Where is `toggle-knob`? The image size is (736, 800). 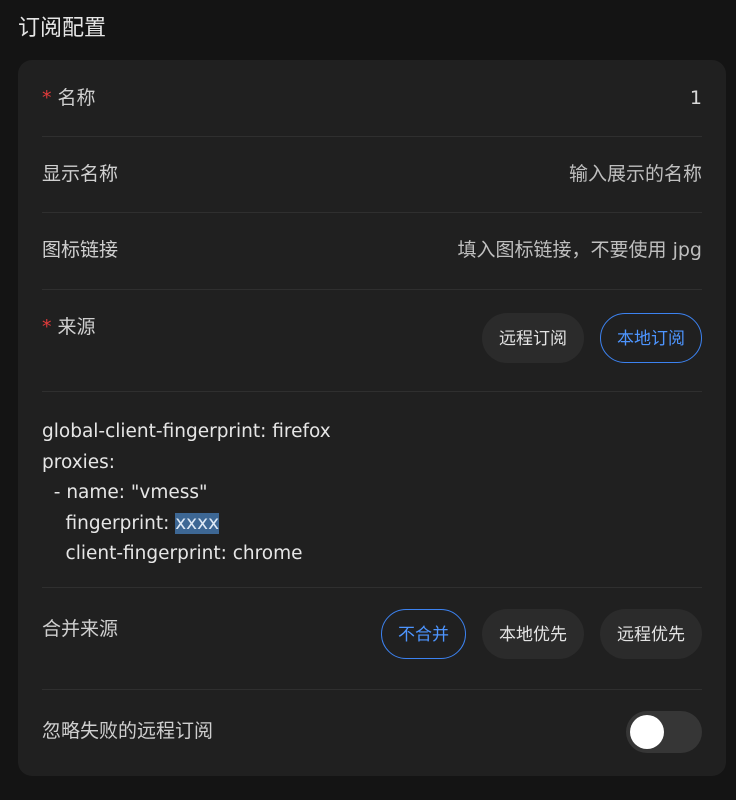
toggle-knob is located at coordinates (647, 732).